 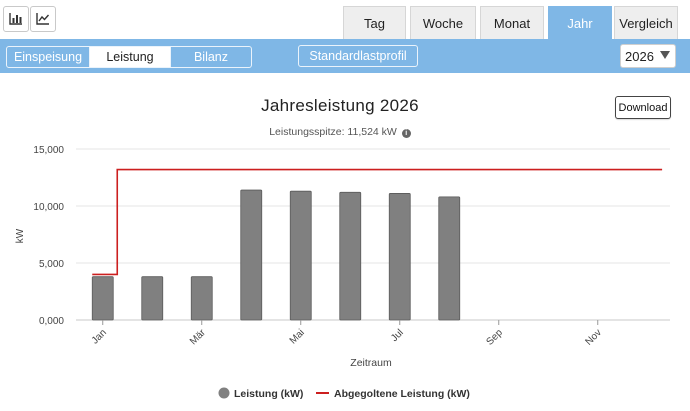 I want to click on x-tick-label: Mär, so click(x=198, y=337).